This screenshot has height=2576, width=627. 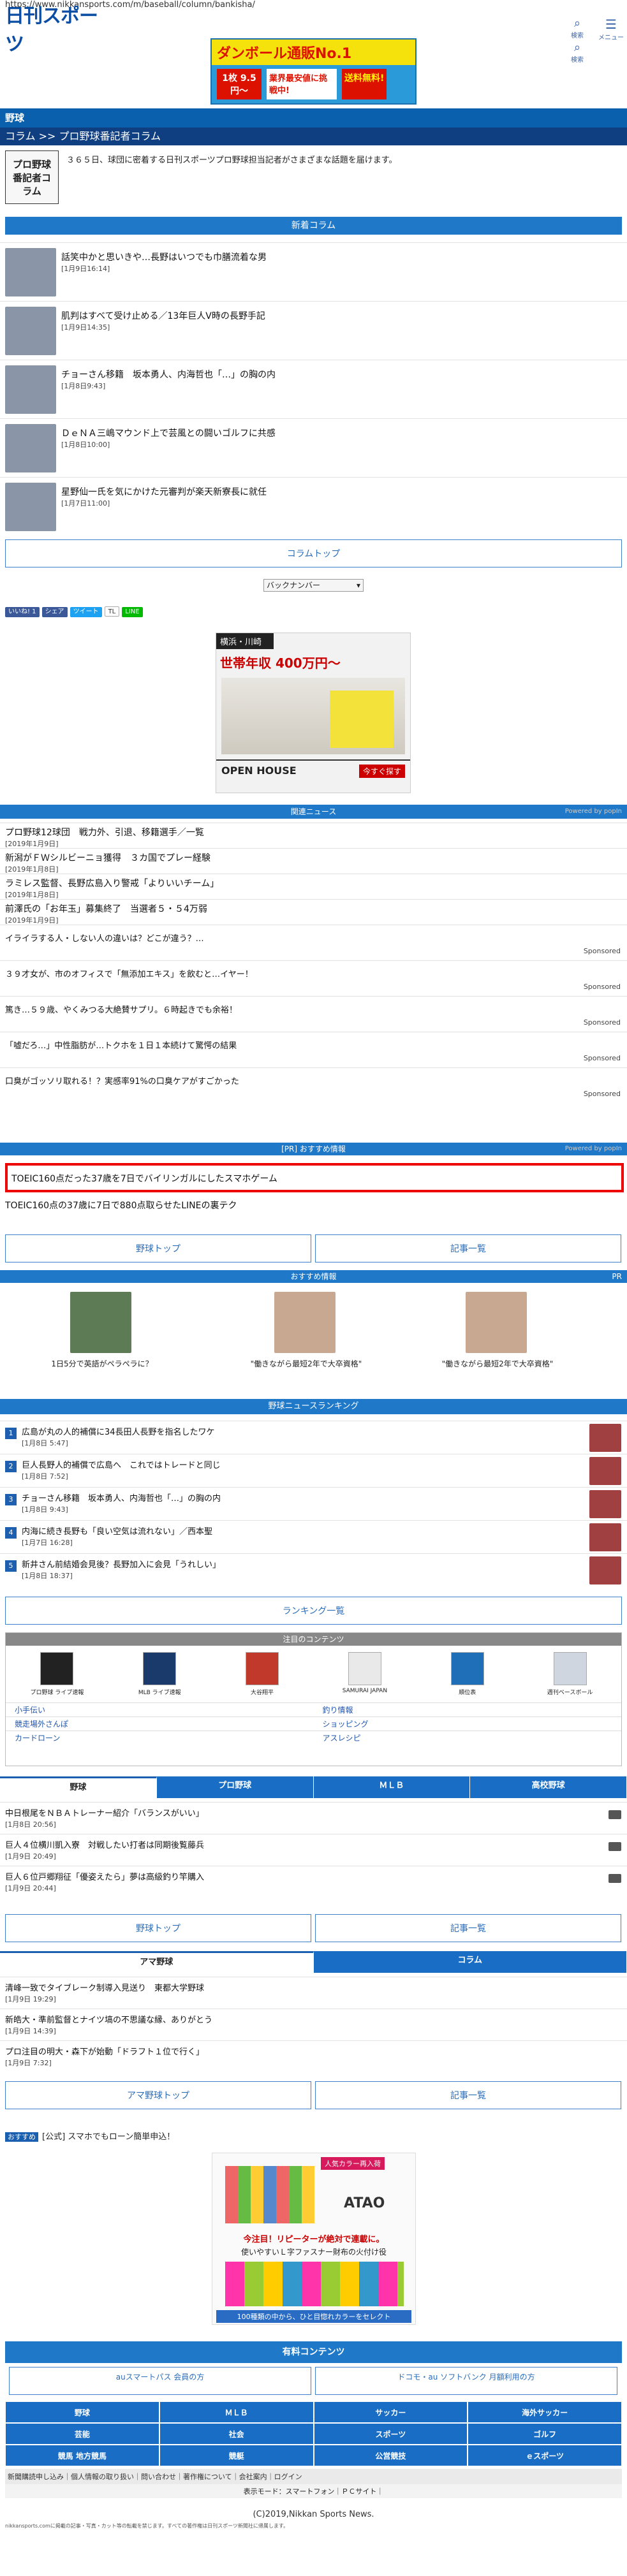 I want to click on footer-nav-item: 芸能, so click(x=82, y=2434).